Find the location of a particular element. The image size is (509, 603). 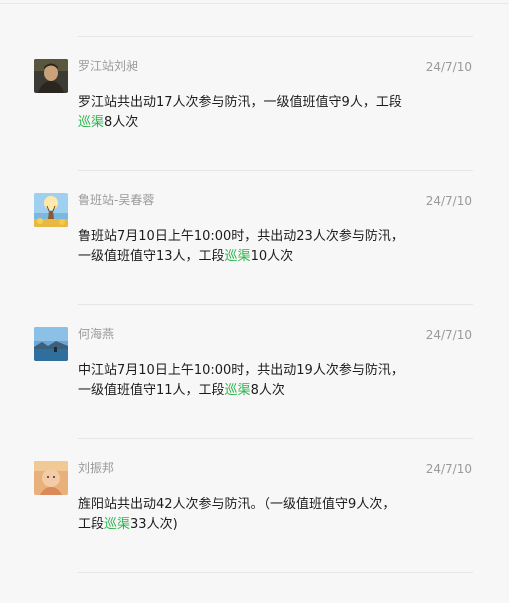

deer-landscape-avatar is located at coordinates (51, 210).